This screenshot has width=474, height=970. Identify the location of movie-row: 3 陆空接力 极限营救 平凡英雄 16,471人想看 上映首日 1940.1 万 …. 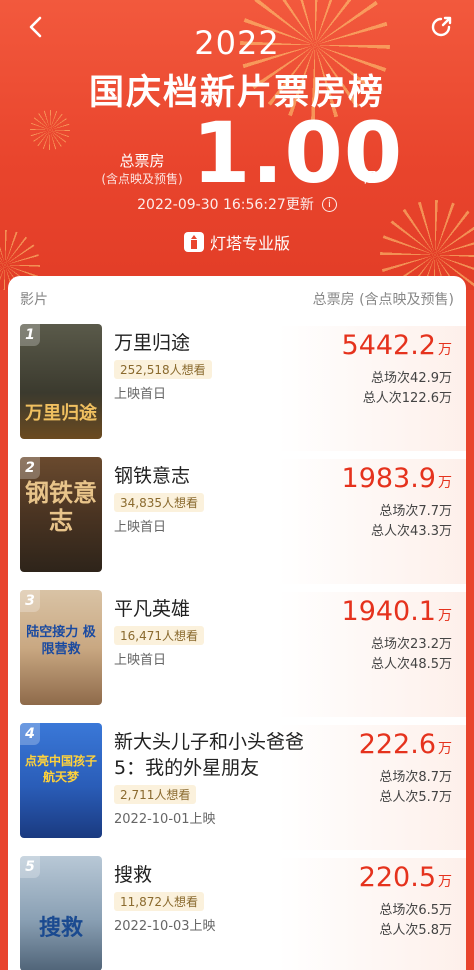
(237, 654).